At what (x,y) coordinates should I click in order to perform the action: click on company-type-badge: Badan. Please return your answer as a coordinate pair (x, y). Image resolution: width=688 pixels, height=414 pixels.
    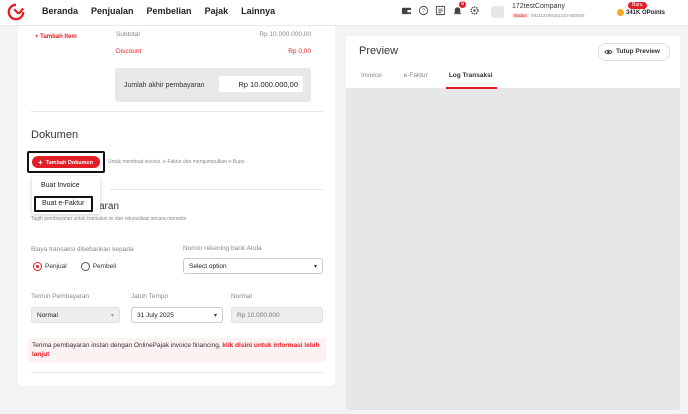
    Looking at the image, I should click on (521, 15).